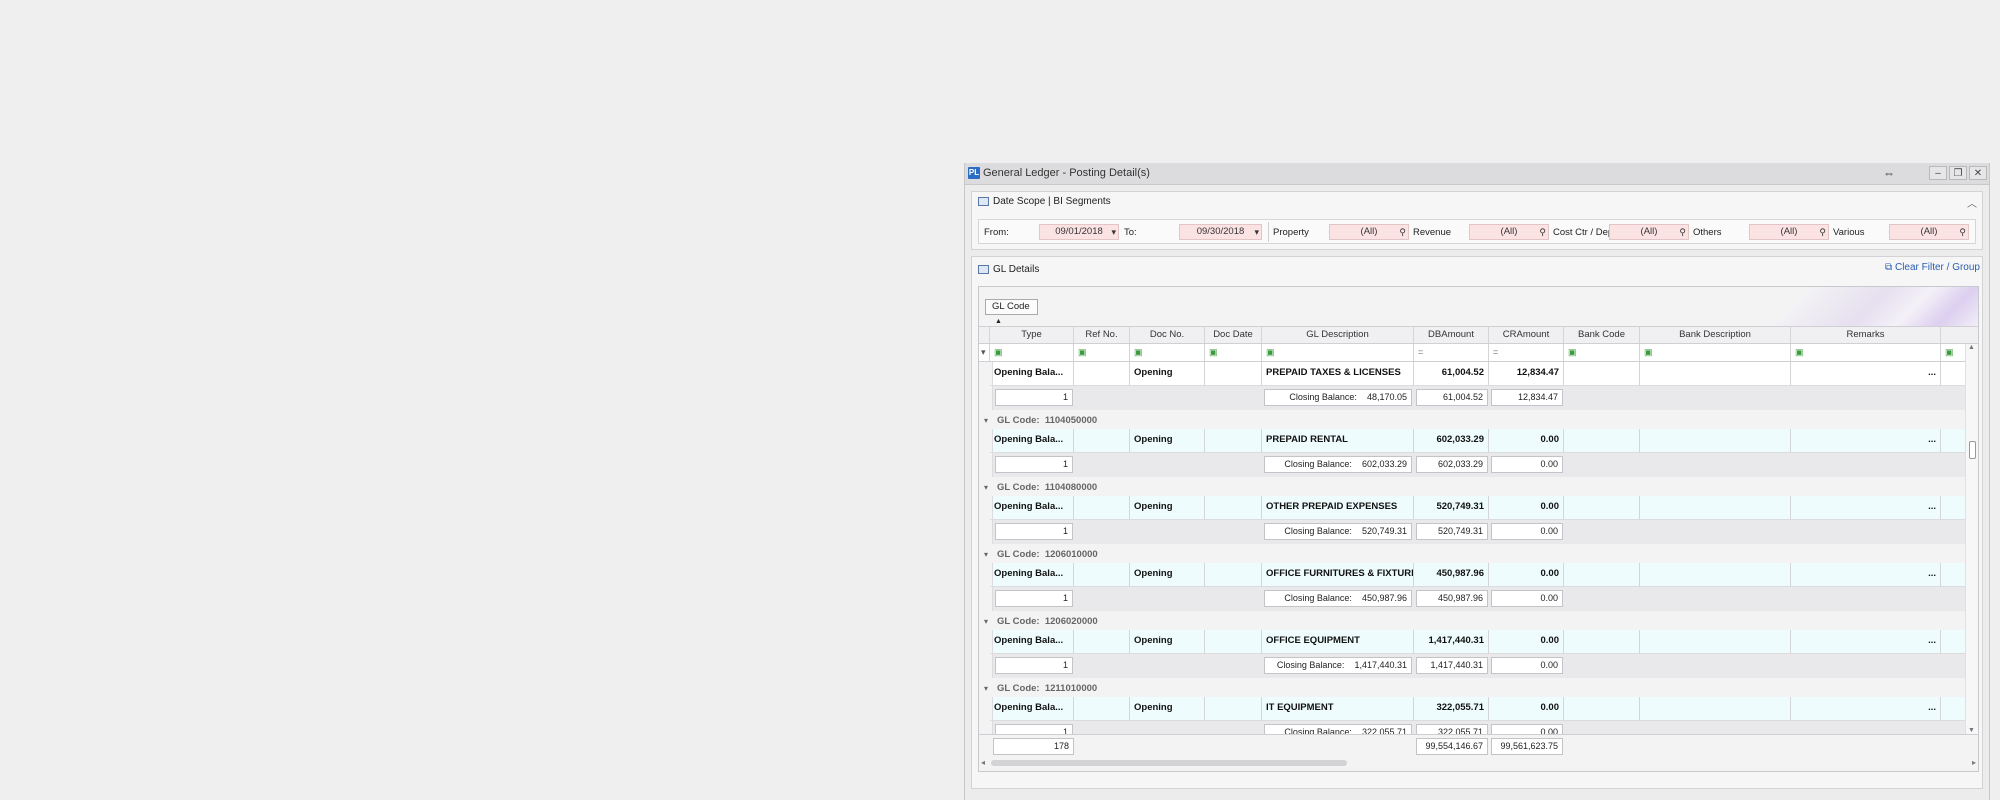 The height and width of the screenshot is (800, 2000). I want to click on cell-gl-description: OFFICE FURNITURES & FIXTURES, so click(1338, 575).